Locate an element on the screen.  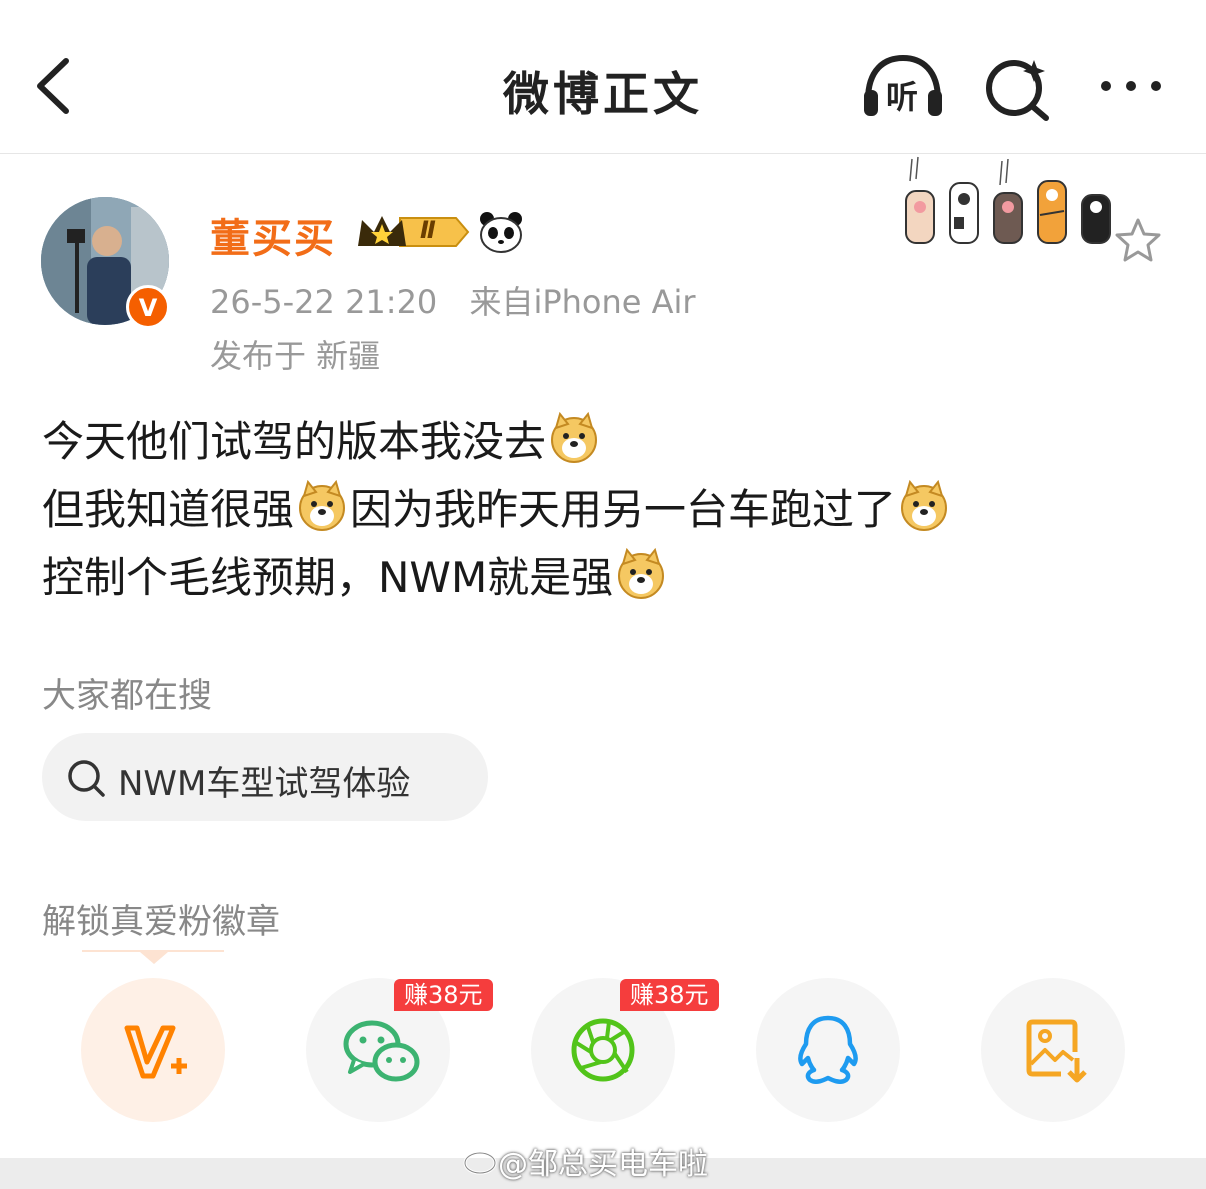
post-location: 发布于 新疆 is located at coordinates (295, 356).